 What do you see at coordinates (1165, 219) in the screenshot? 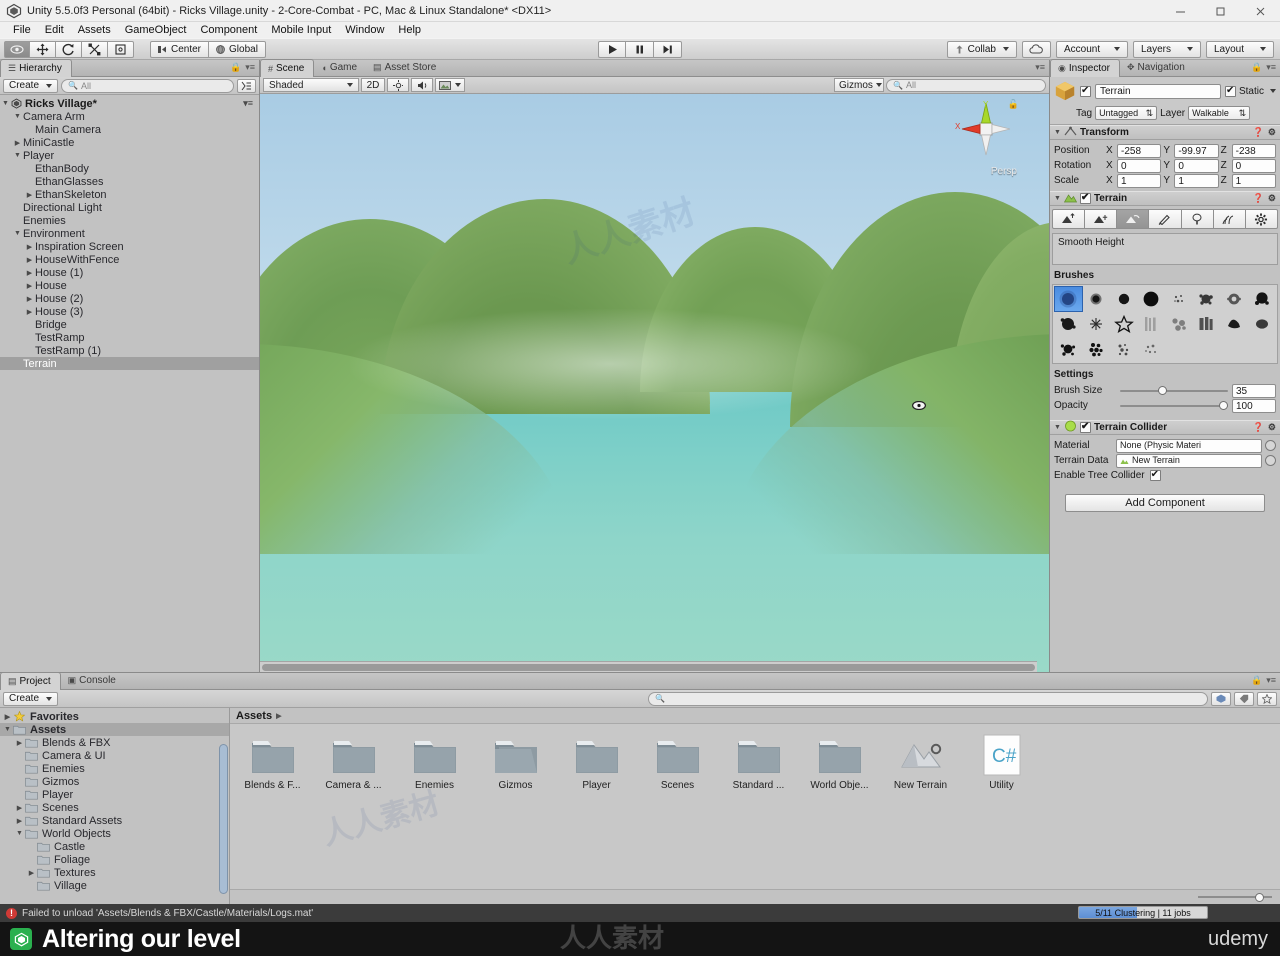
I see `paint-texture-tool-button` at bounding box center [1165, 219].